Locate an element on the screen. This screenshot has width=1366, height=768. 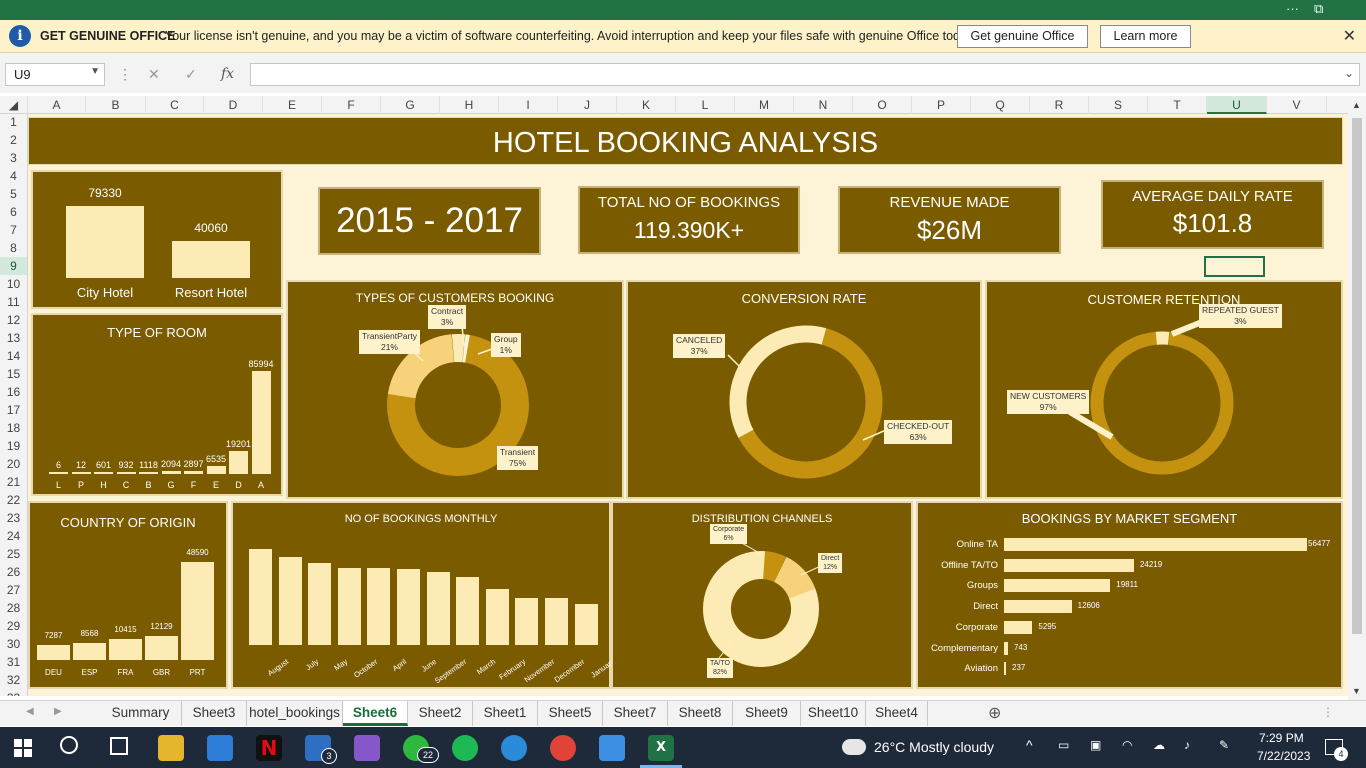
enter-icon: ✓ is located at coordinates (191, 74).